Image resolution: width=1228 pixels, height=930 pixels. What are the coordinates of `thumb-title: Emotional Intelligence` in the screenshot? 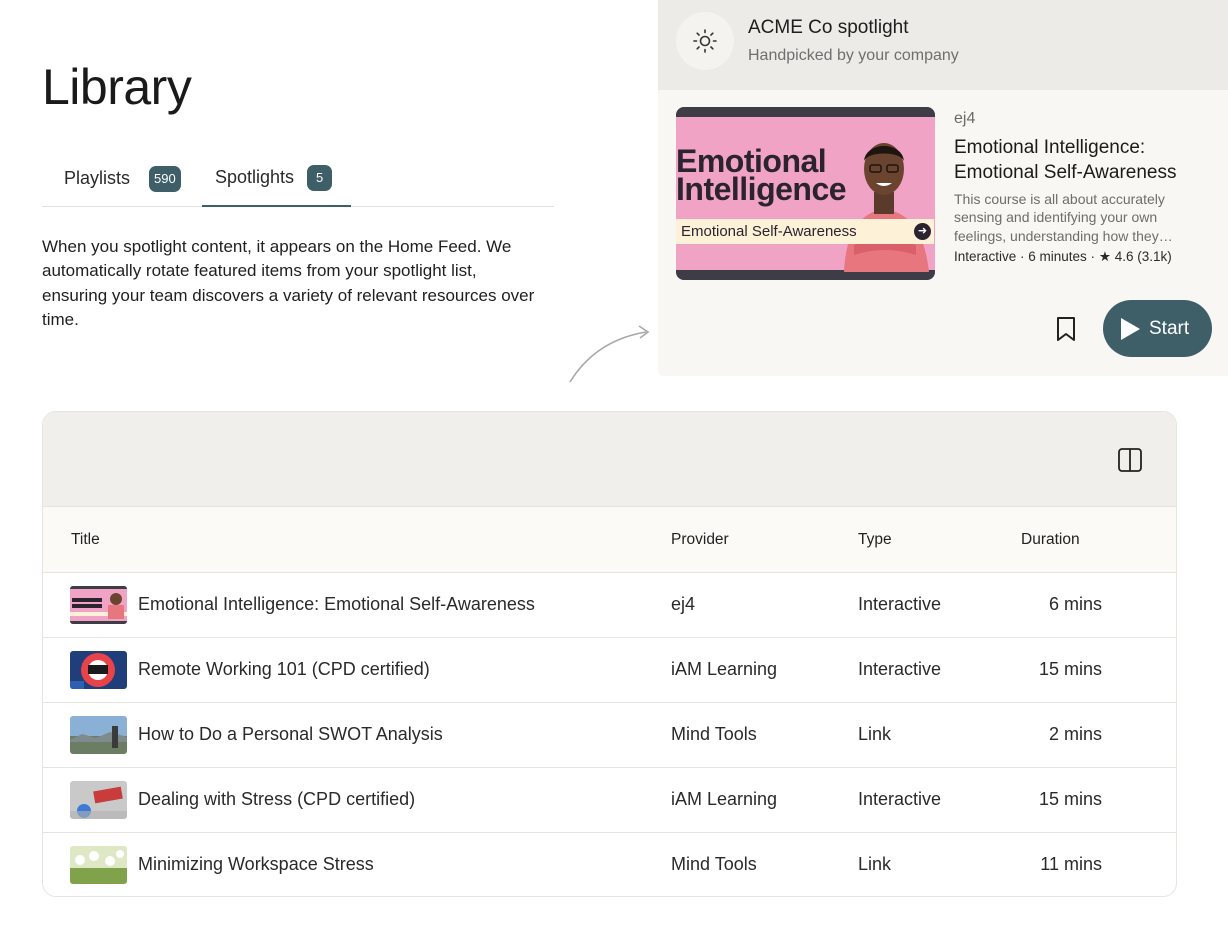 It's located at (761, 175).